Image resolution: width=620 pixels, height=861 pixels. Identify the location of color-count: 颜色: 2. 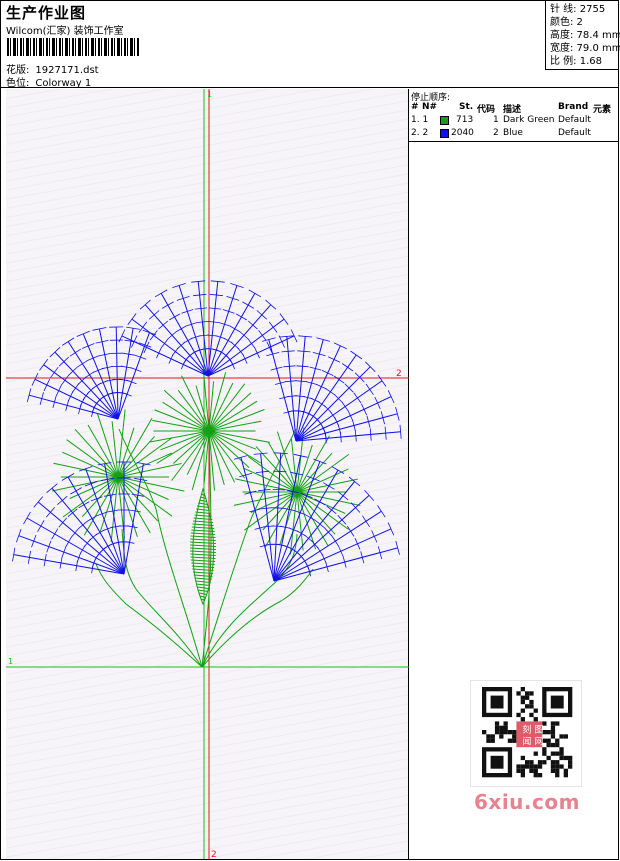
(566, 22).